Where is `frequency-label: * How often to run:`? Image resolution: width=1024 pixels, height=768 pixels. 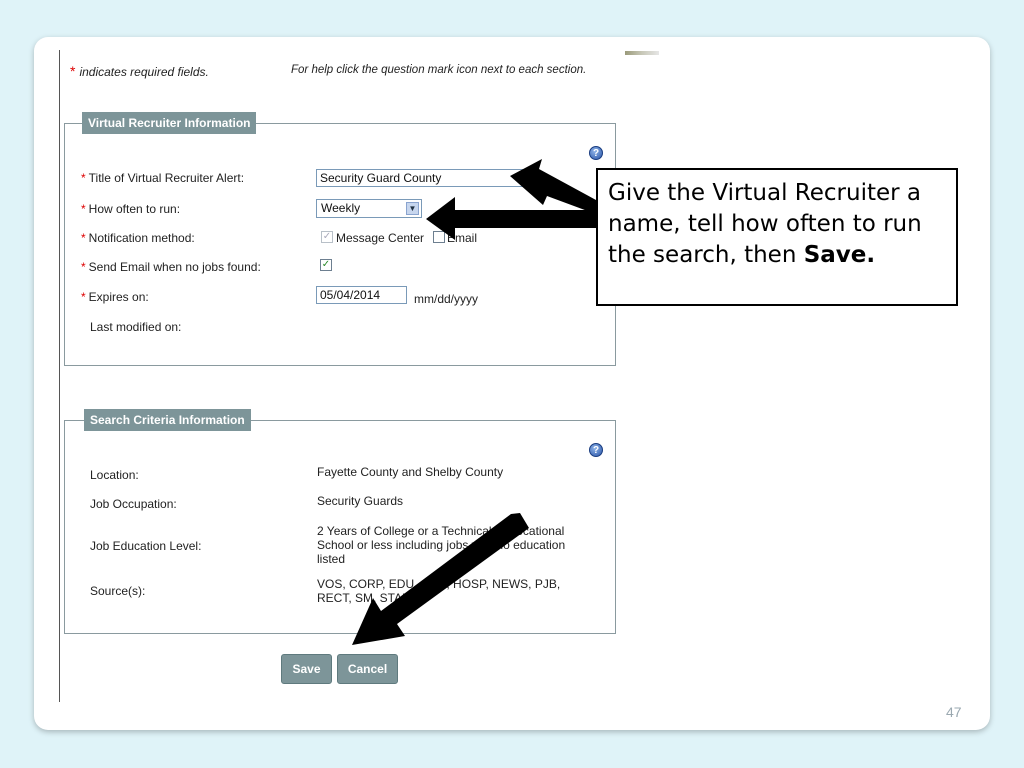 frequency-label: * How often to run: is located at coordinates (131, 209).